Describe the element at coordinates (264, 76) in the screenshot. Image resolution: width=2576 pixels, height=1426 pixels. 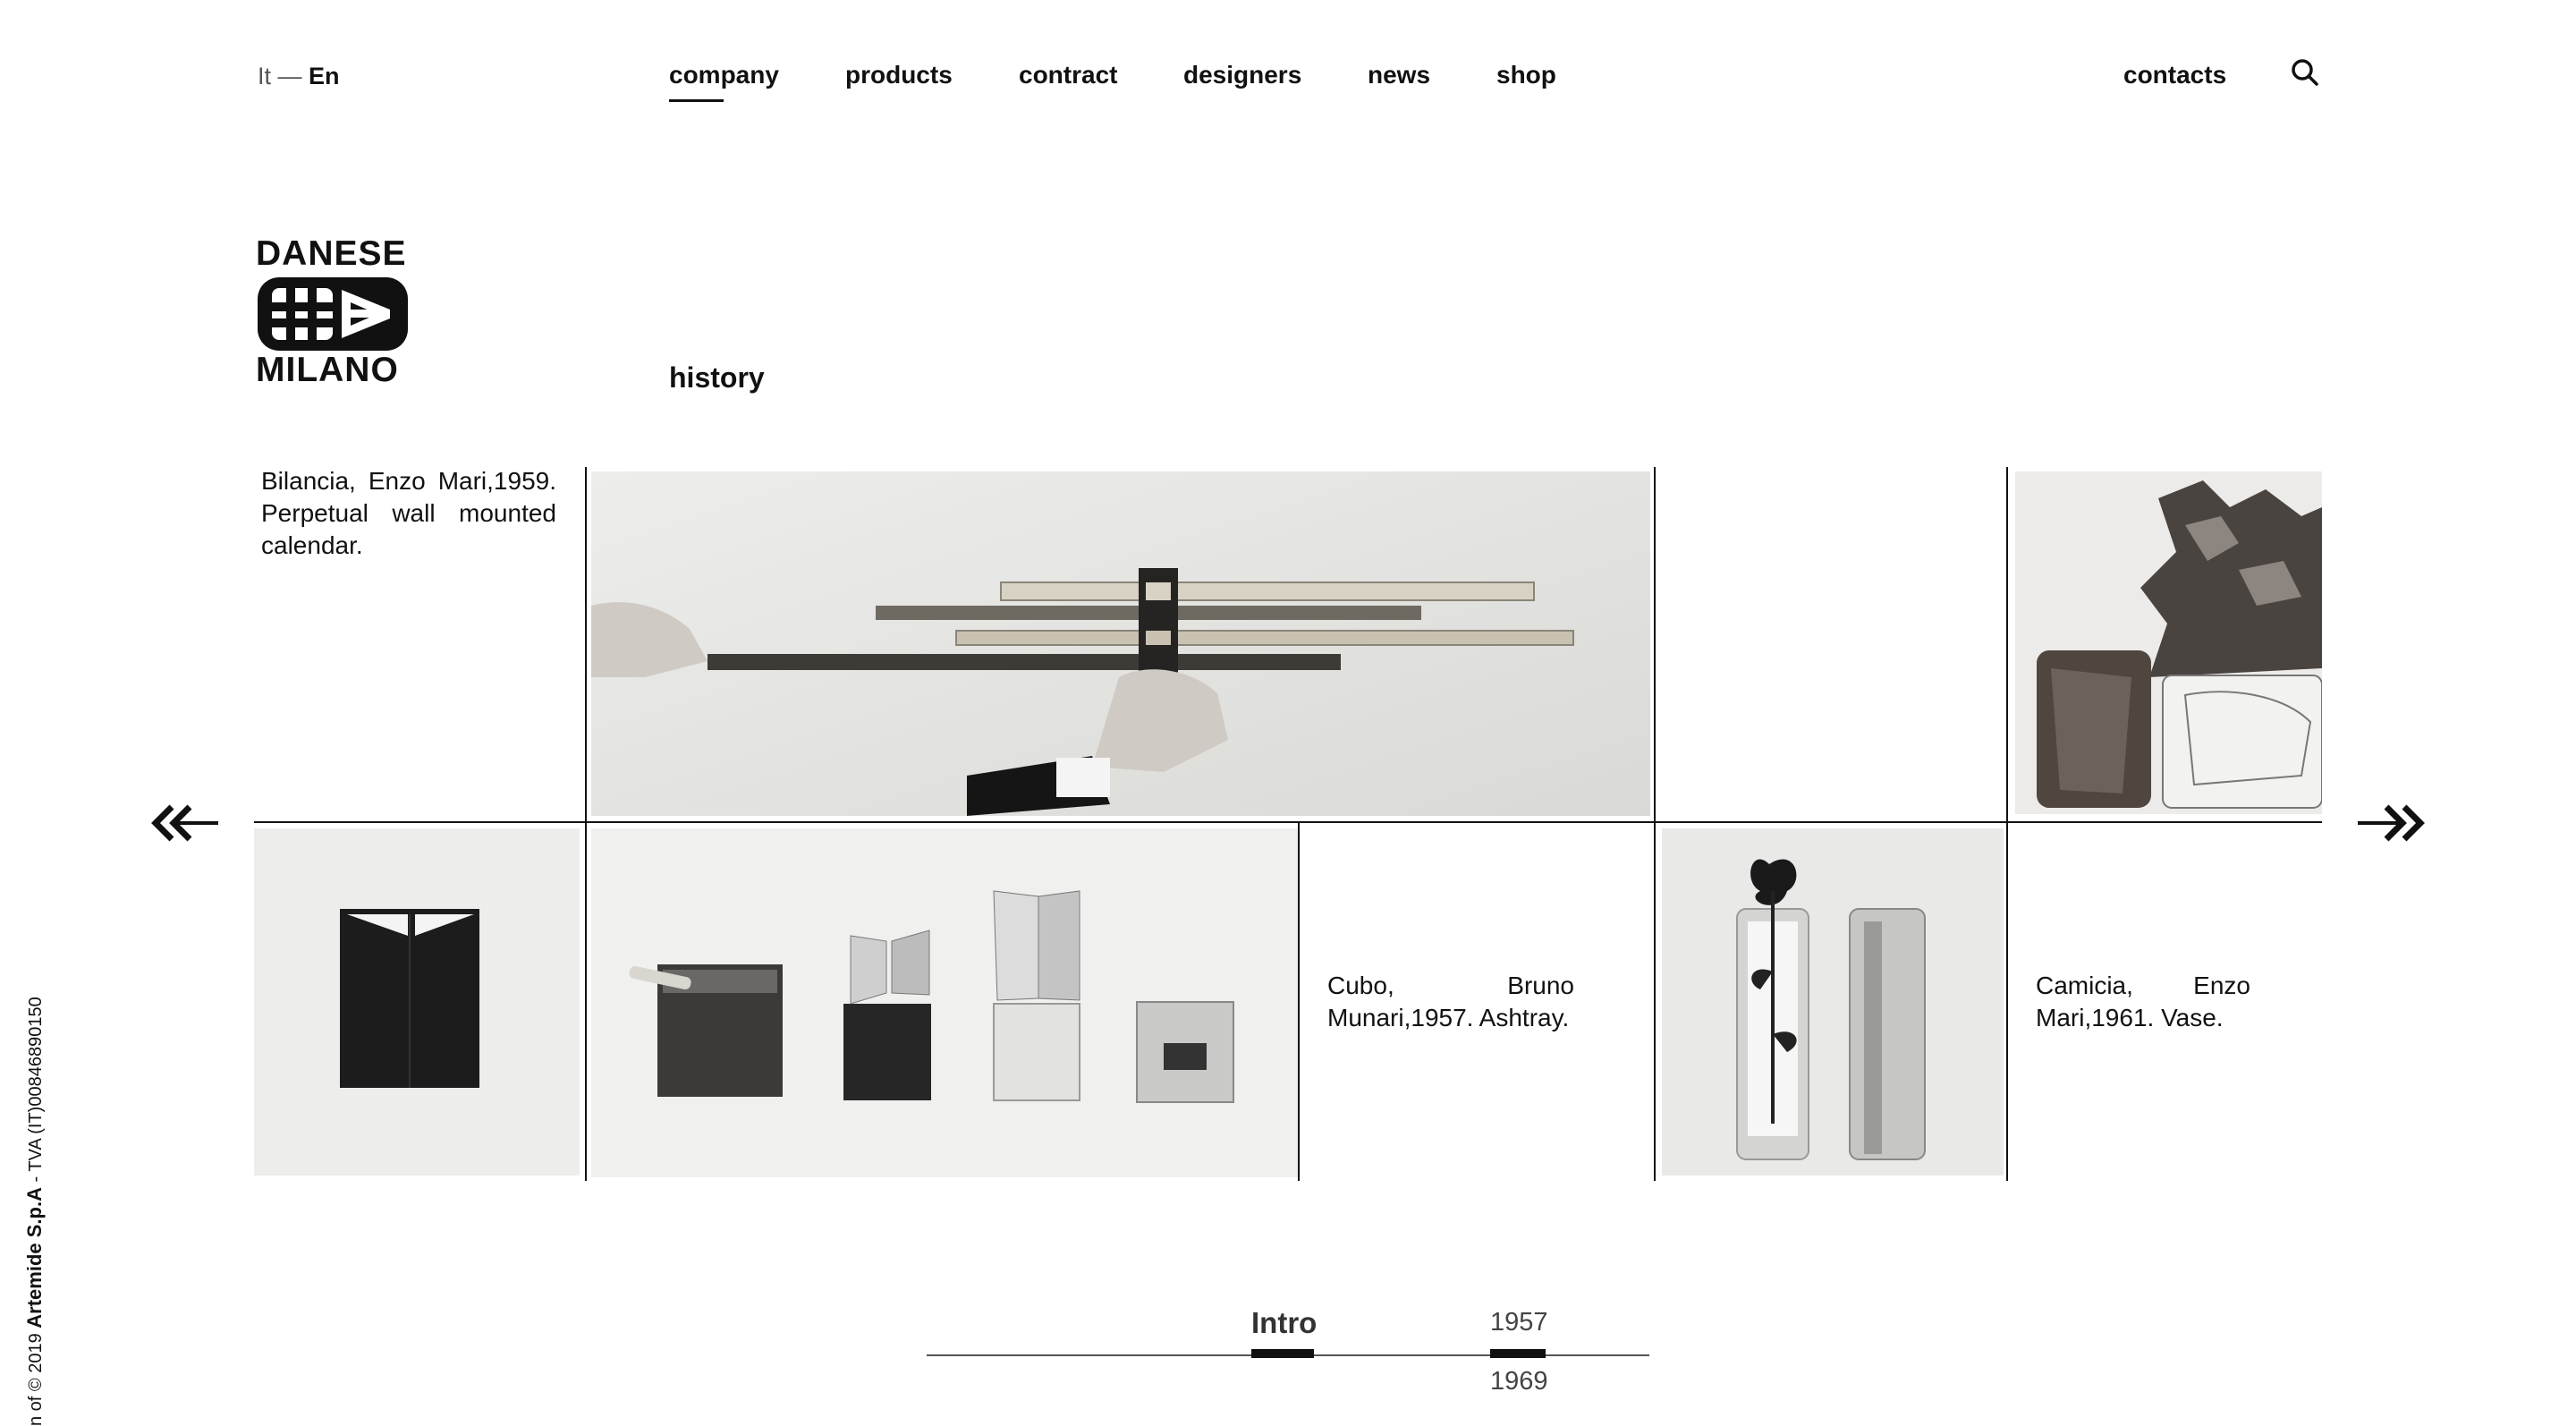
I see `lang-it-link: It` at that location.